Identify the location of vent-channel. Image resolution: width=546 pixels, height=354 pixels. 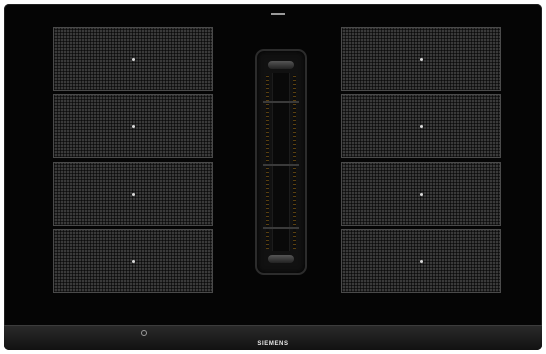
(281, 162).